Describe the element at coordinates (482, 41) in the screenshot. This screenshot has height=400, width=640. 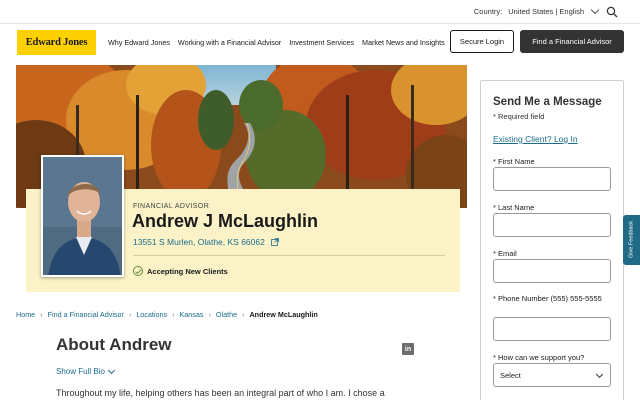
I see `secure-login-button: Secure Login` at that location.